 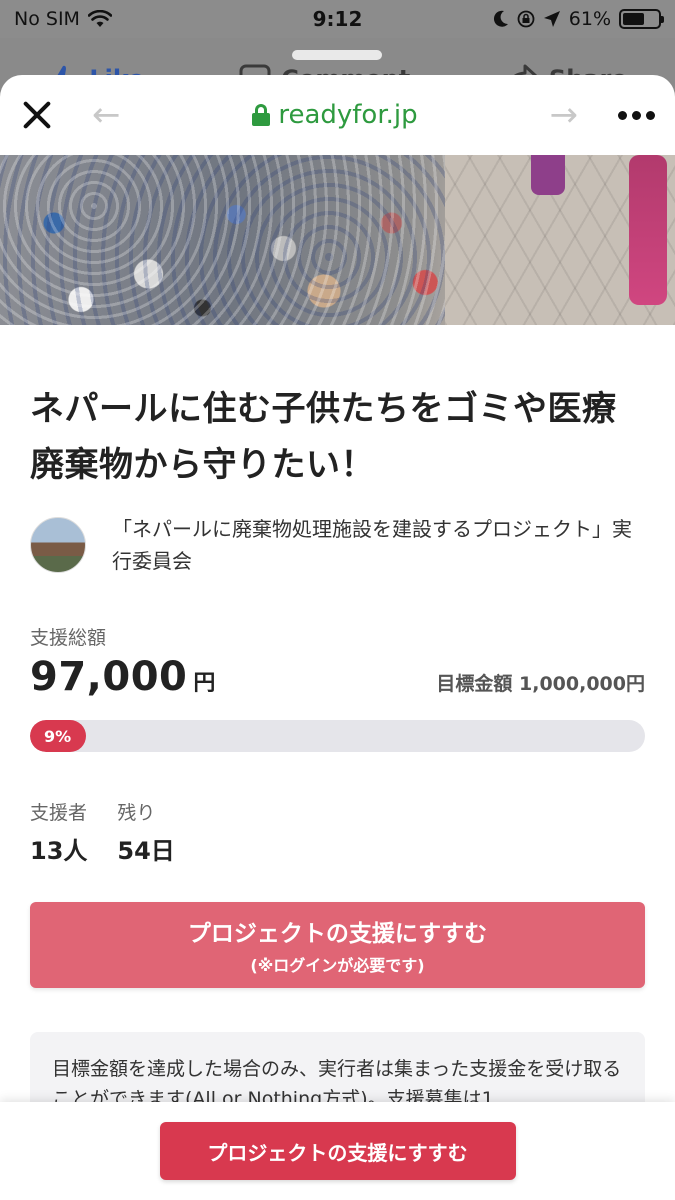 What do you see at coordinates (636, 115) in the screenshot?
I see `more-options-icon` at bounding box center [636, 115].